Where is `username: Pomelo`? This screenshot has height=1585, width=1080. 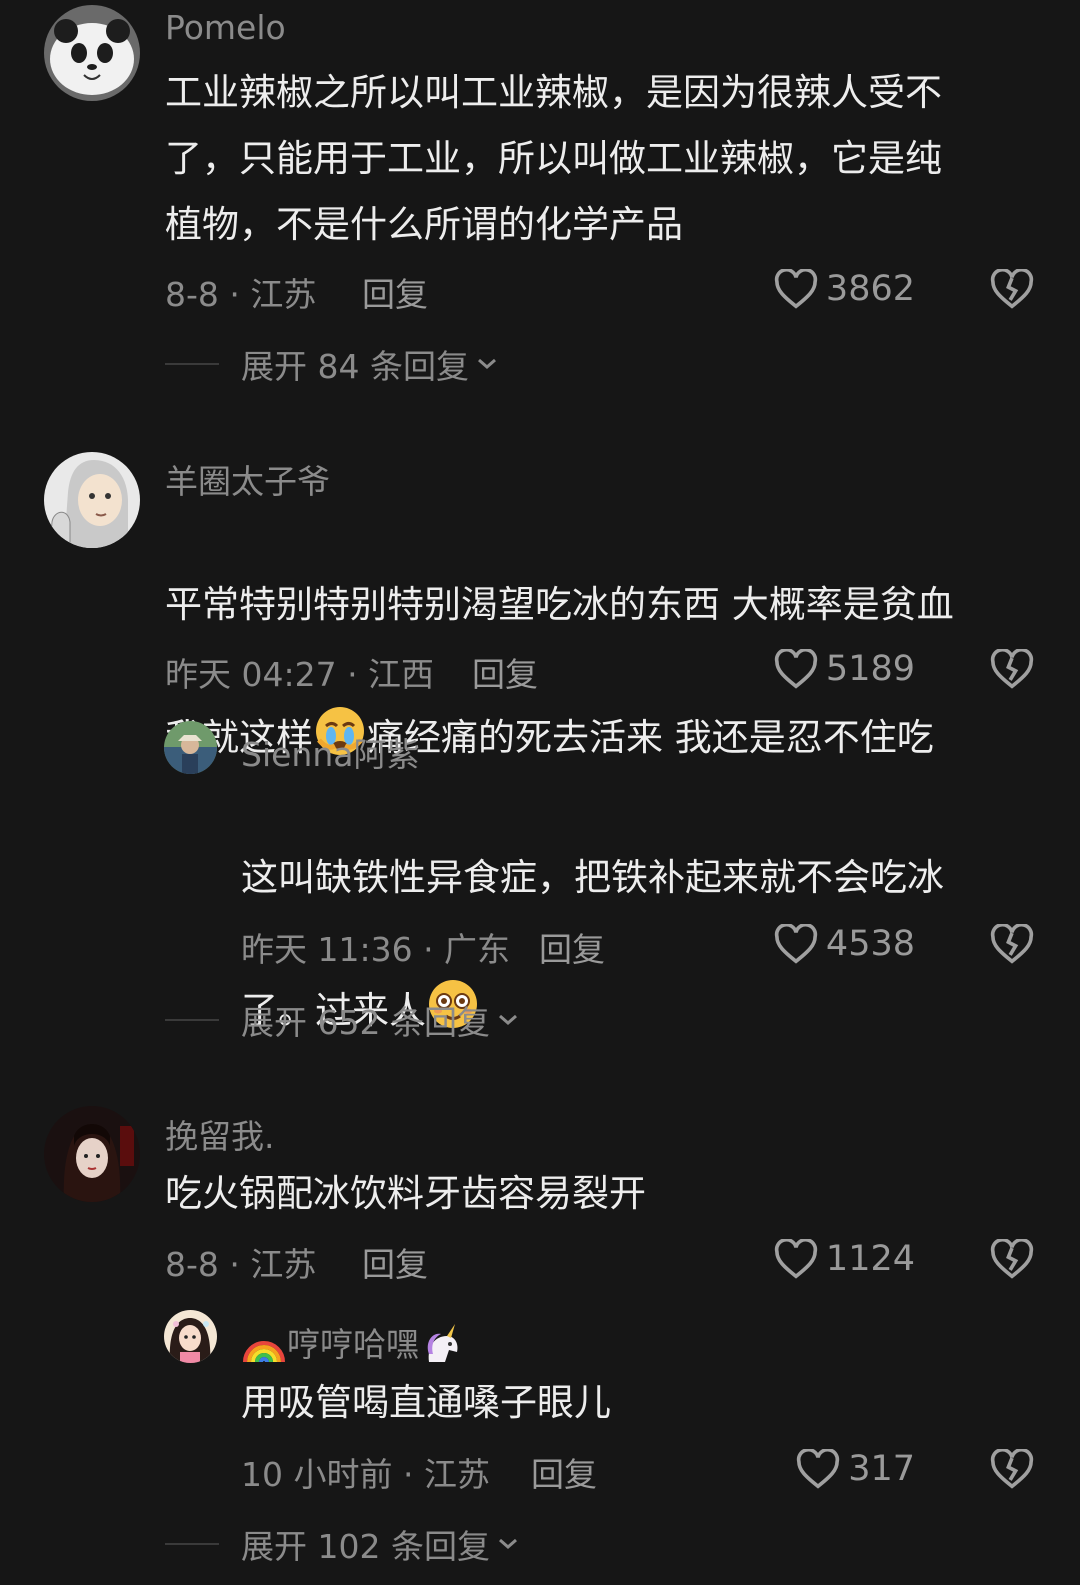 username: Pomelo is located at coordinates (225, 27).